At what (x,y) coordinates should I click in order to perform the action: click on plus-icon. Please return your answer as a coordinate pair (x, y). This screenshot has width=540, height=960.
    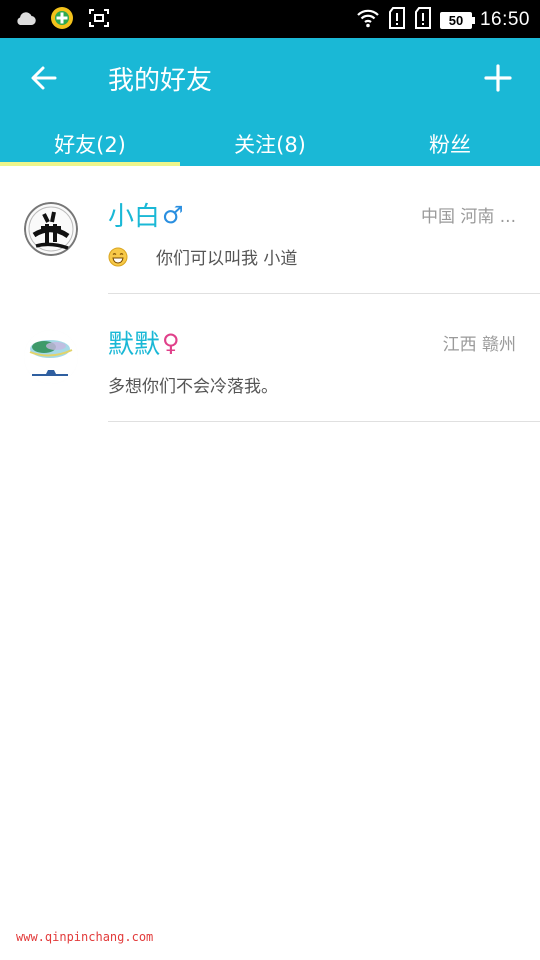
    Looking at the image, I should click on (498, 80).